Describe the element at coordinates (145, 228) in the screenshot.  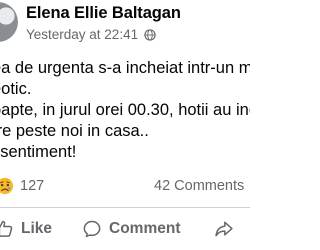
I see `comment-label: Comment` at that location.